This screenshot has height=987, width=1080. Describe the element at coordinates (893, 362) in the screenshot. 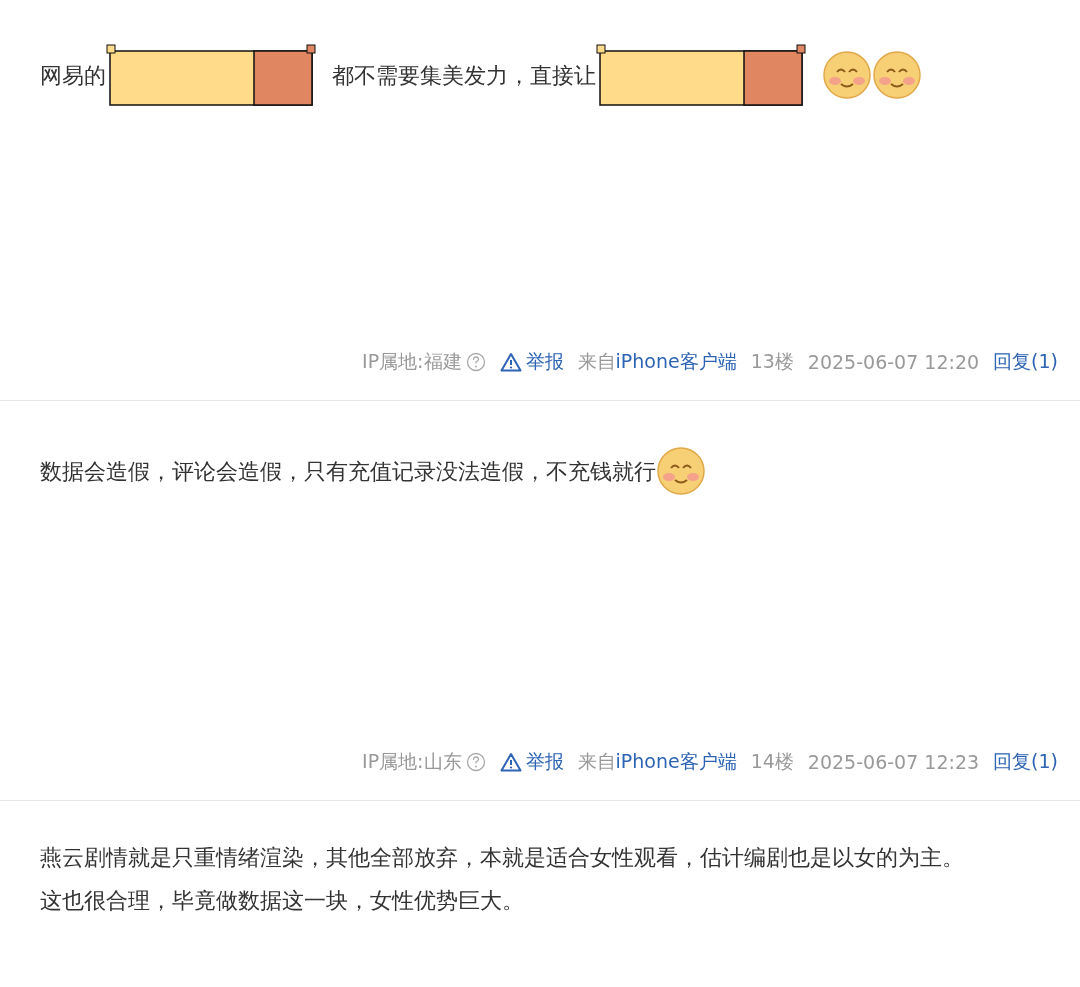

I see `post-time: 2025-06-07 12:20` at that location.